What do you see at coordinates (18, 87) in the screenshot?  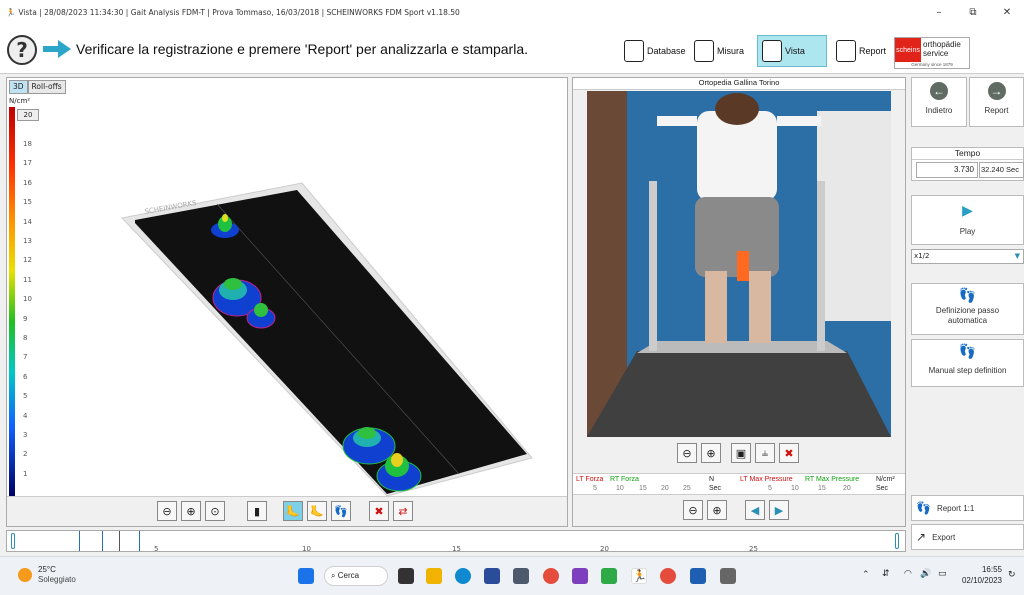 I see `tab-3d: 3D` at bounding box center [18, 87].